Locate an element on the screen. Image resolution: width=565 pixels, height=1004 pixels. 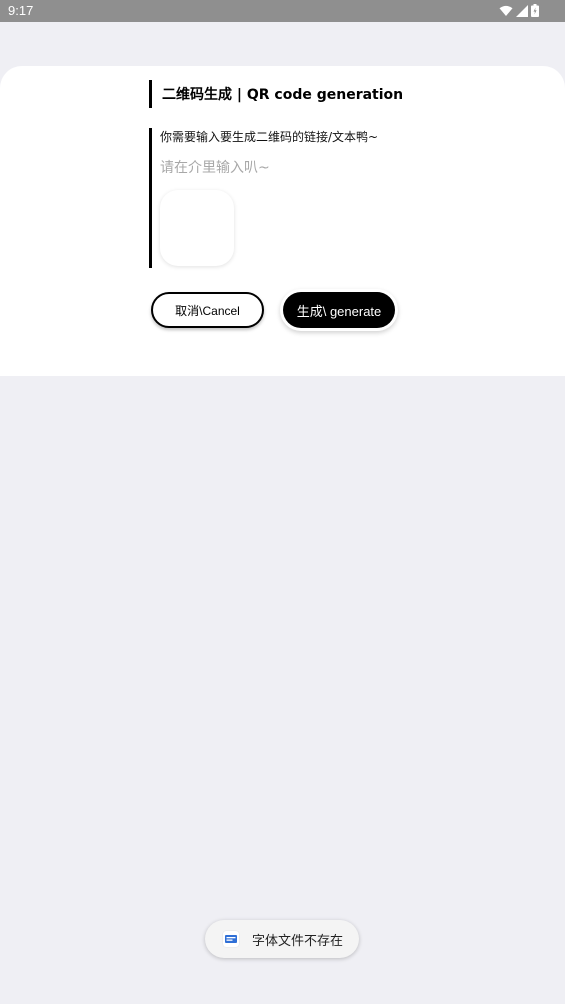
status-icons is located at coordinates (519, 10).